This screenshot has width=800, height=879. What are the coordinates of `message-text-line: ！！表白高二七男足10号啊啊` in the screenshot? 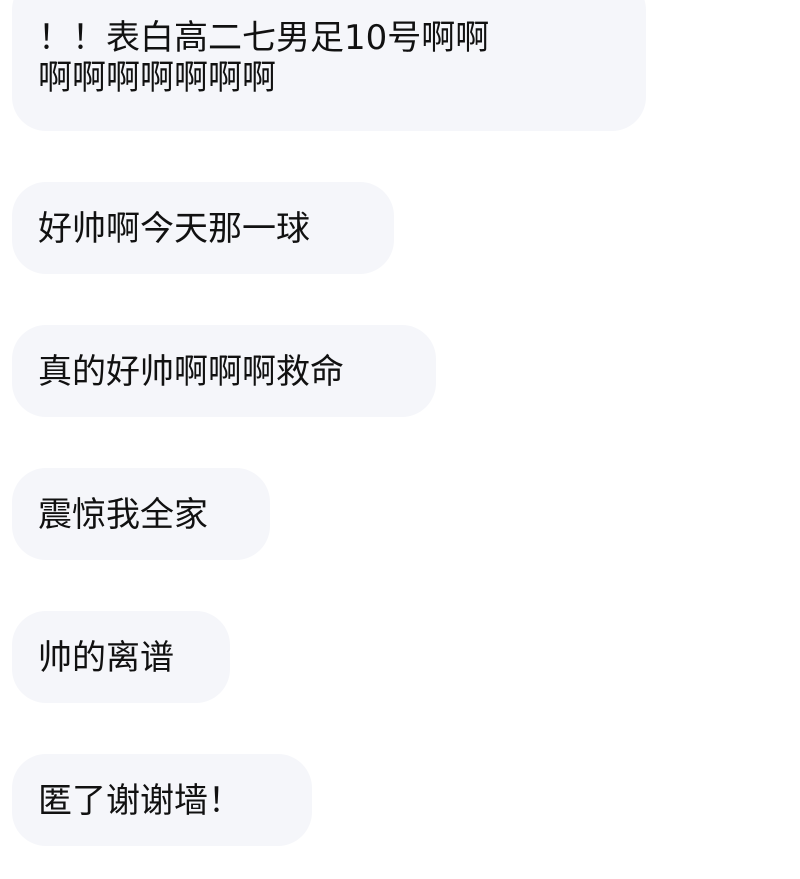 It's located at (264, 38).